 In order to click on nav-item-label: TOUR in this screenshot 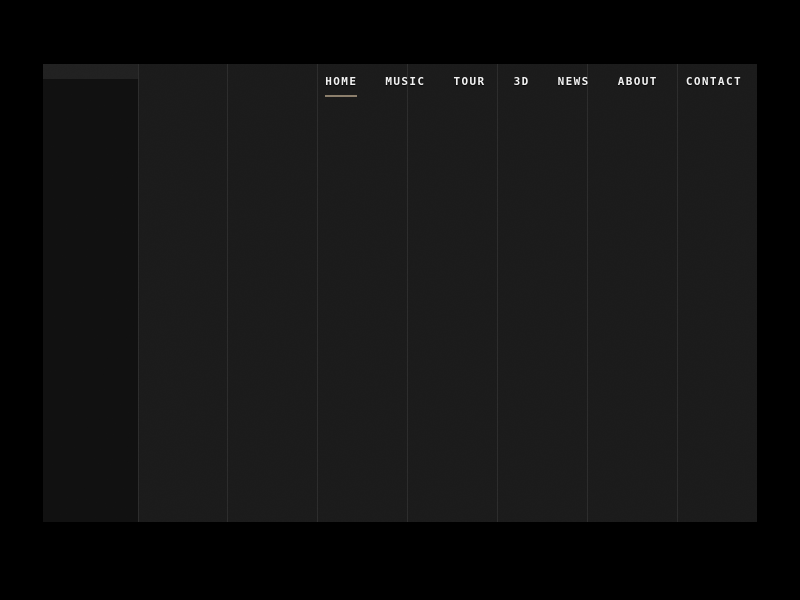, I will do `click(469, 81)`.